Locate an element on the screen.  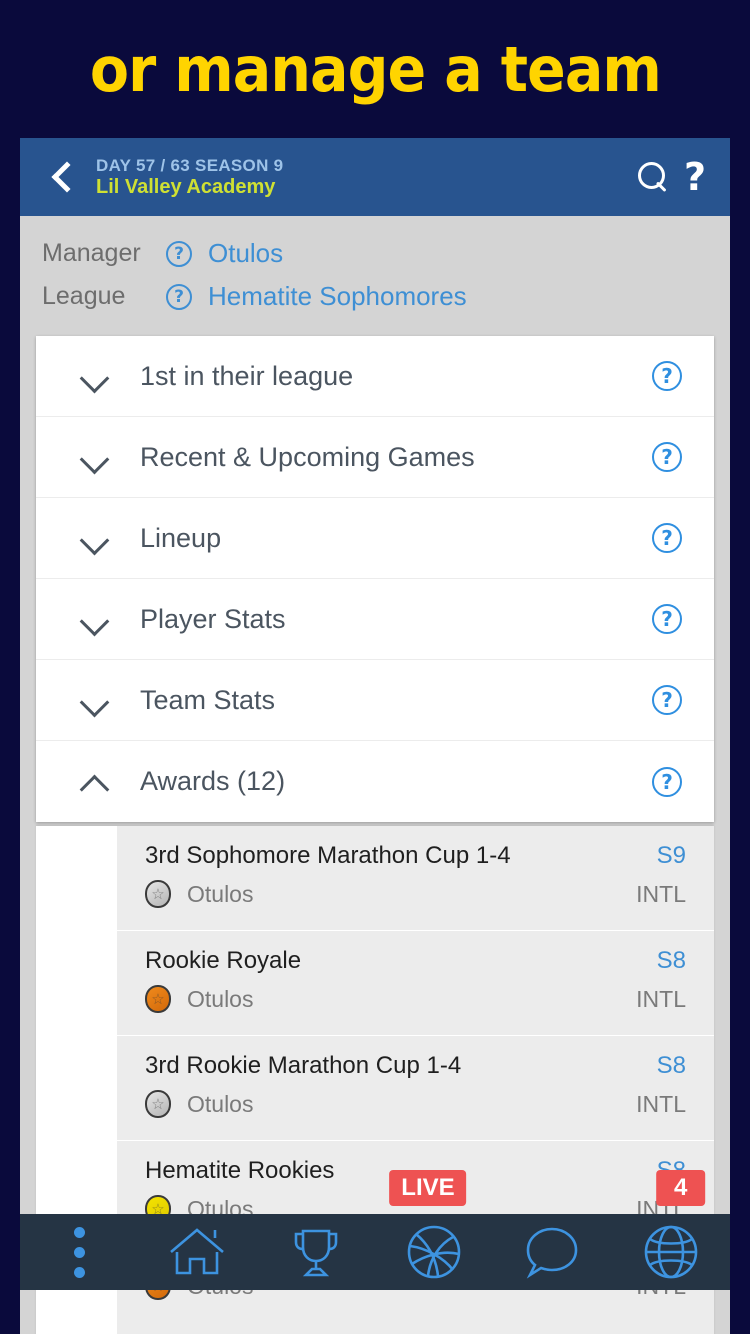
award-top: 3rd Rookie Marathon Cup 1-4 S8 is located at coordinates (415, 1066).